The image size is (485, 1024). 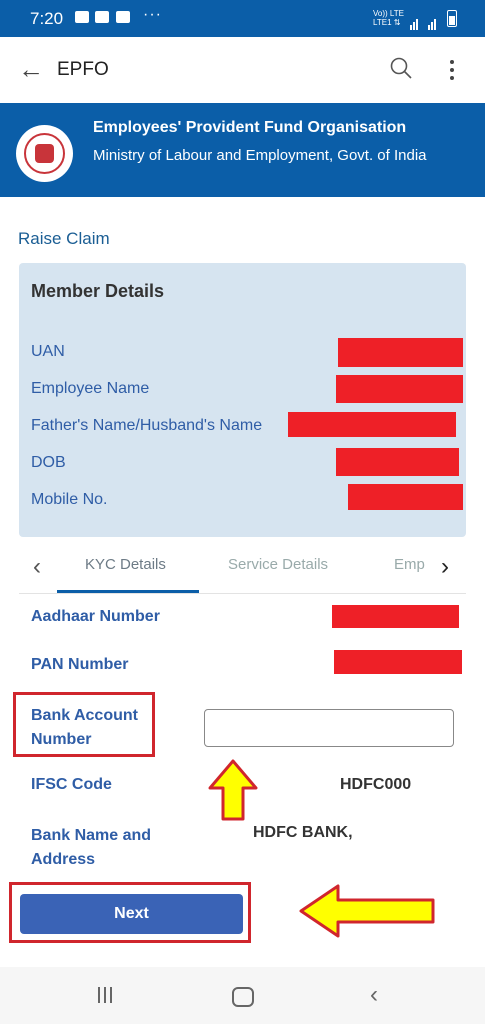 What do you see at coordinates (69, 499) in the screenshot?
I see `mobile-label: Mobile No.` at bounding box center [69, 499].